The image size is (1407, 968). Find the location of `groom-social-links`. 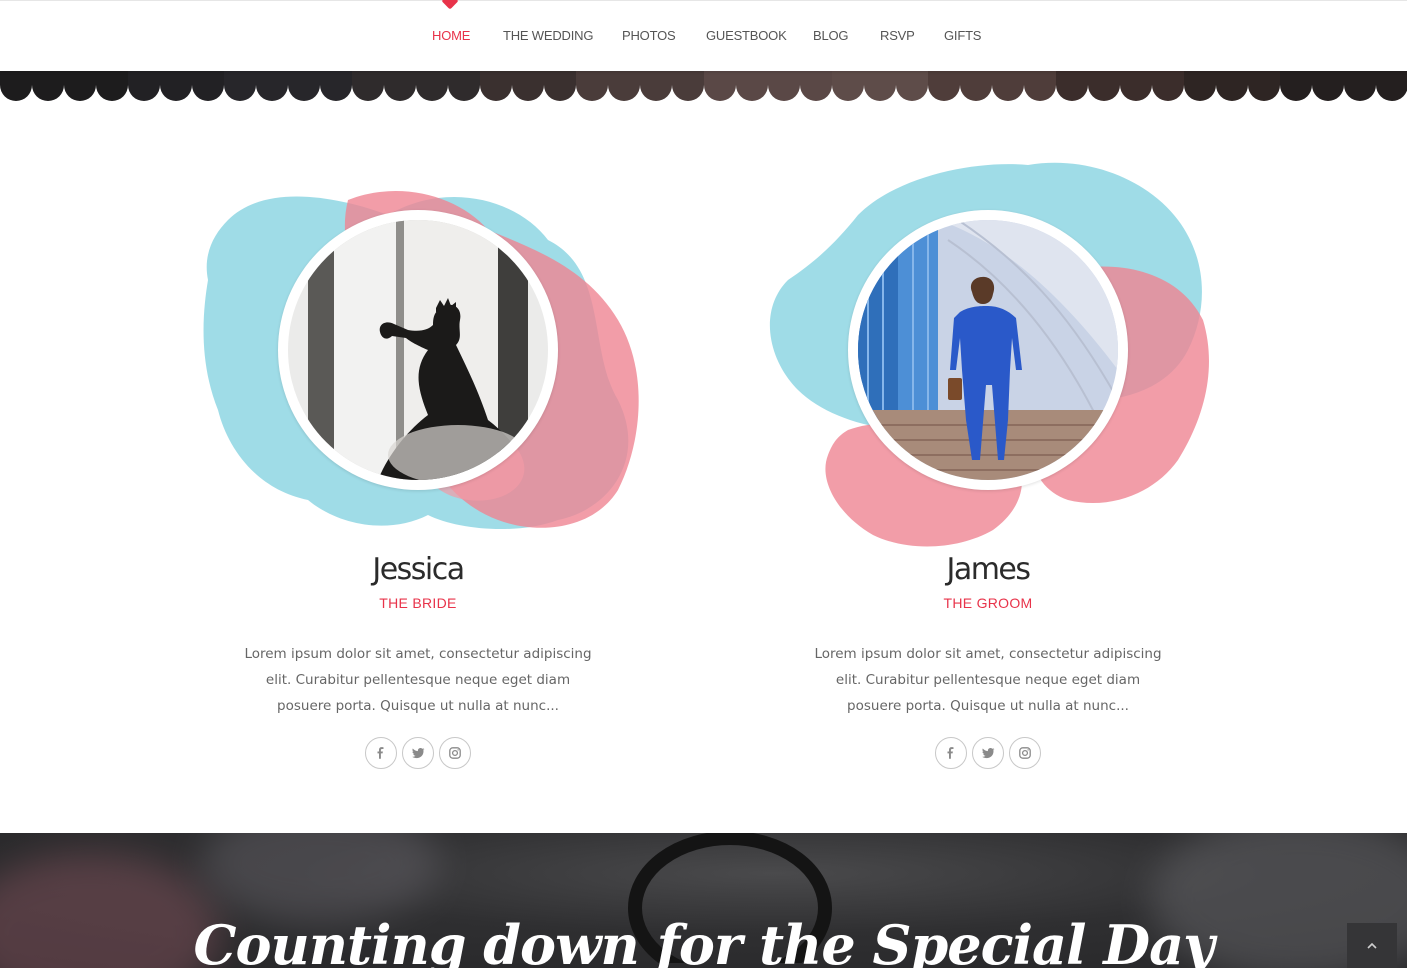

groom-social-links is located at coordinates (988, 753).